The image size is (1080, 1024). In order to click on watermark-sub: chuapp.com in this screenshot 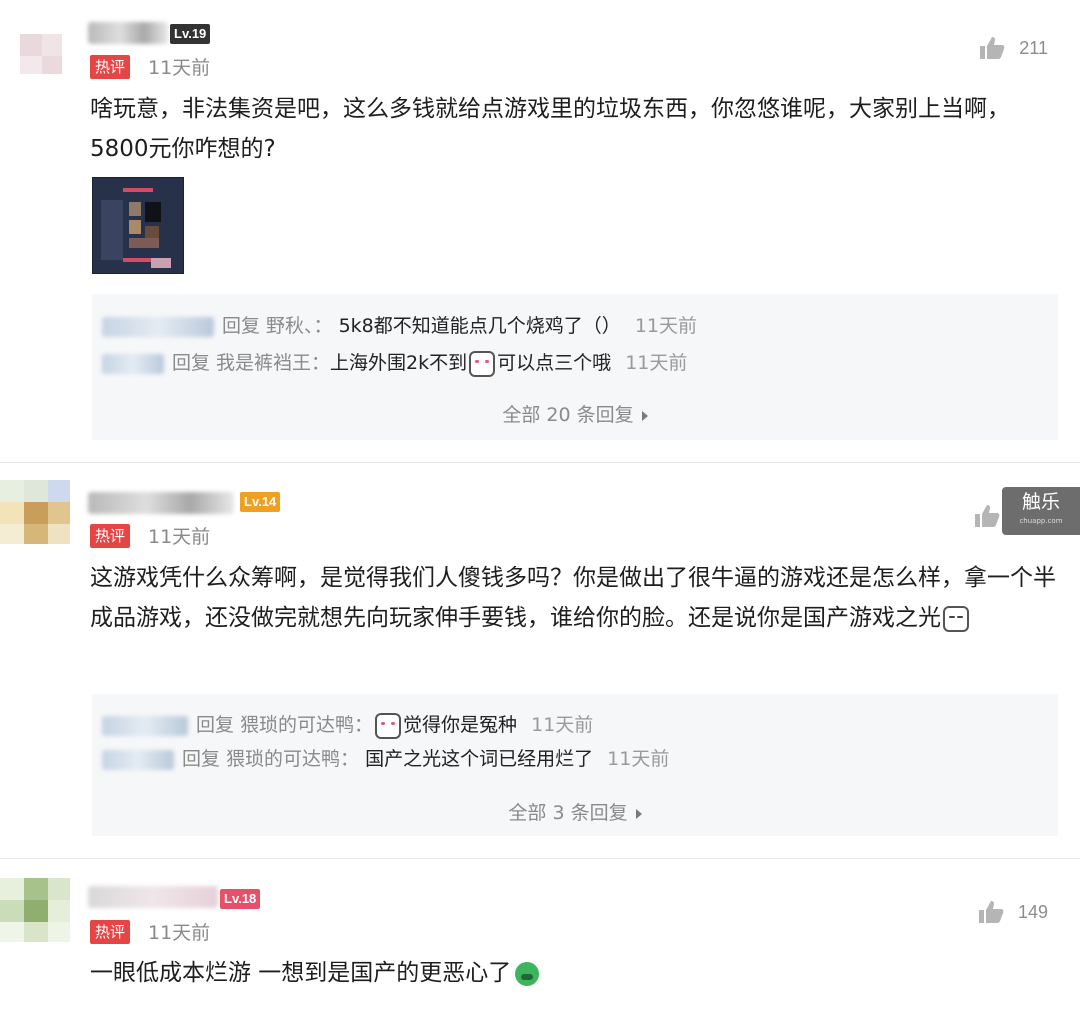, I will do `click(1041, 521)`.